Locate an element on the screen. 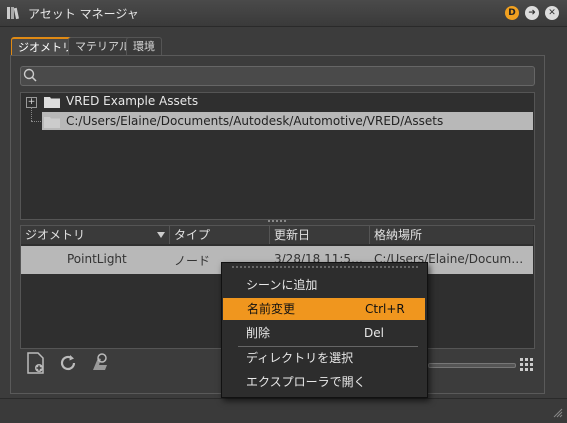 This screenshot has width=567, height=423. status-bar is located at coordinates (283, 410).